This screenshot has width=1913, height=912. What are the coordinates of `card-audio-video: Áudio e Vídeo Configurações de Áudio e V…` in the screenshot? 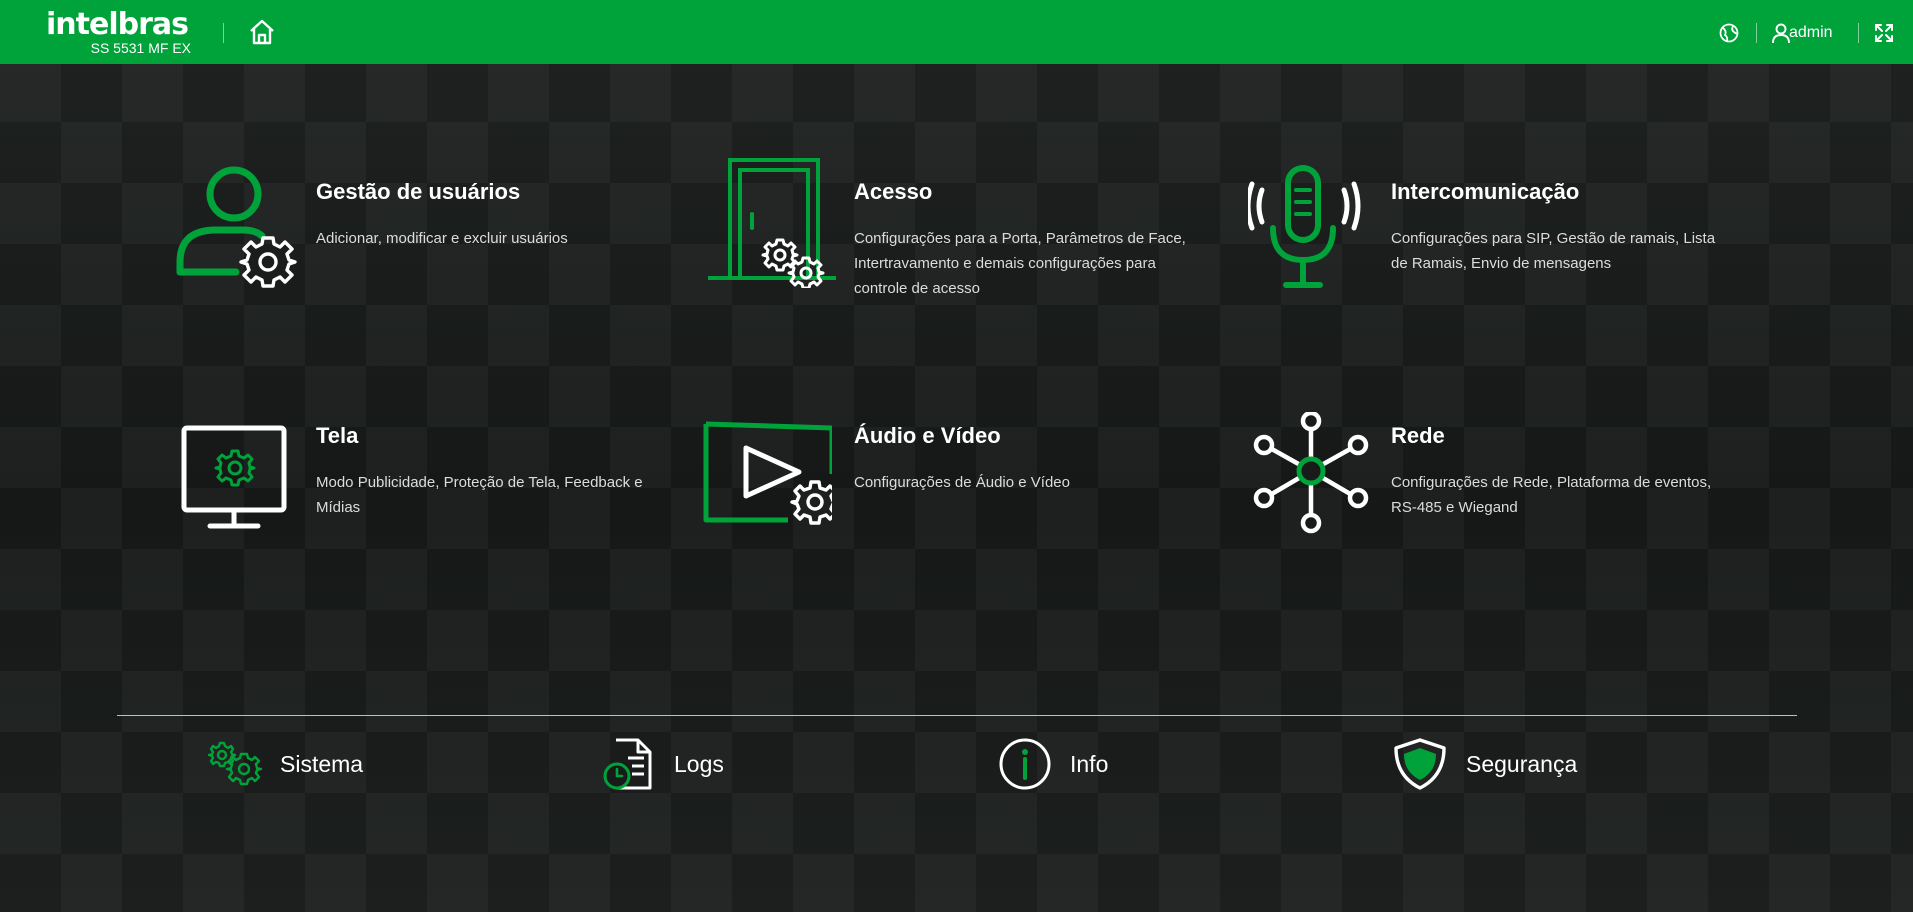 It's located at (972, 495).